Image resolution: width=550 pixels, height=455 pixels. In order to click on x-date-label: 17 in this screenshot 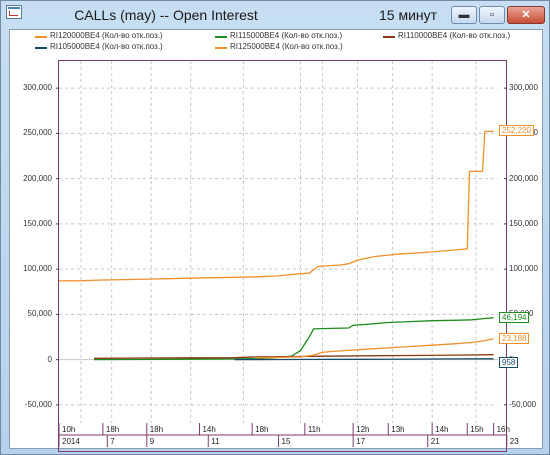, I will do `click(361, 441)`.